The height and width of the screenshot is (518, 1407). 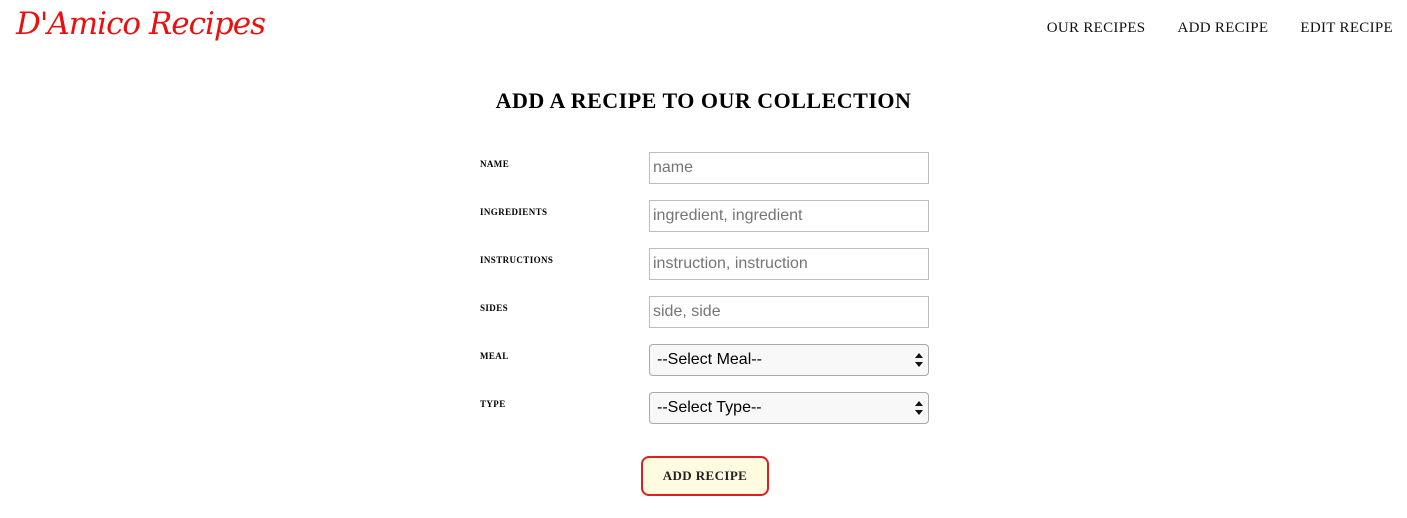 I want to click on ingredients-row: INGREDIENTS, so click(x=705, y=216).